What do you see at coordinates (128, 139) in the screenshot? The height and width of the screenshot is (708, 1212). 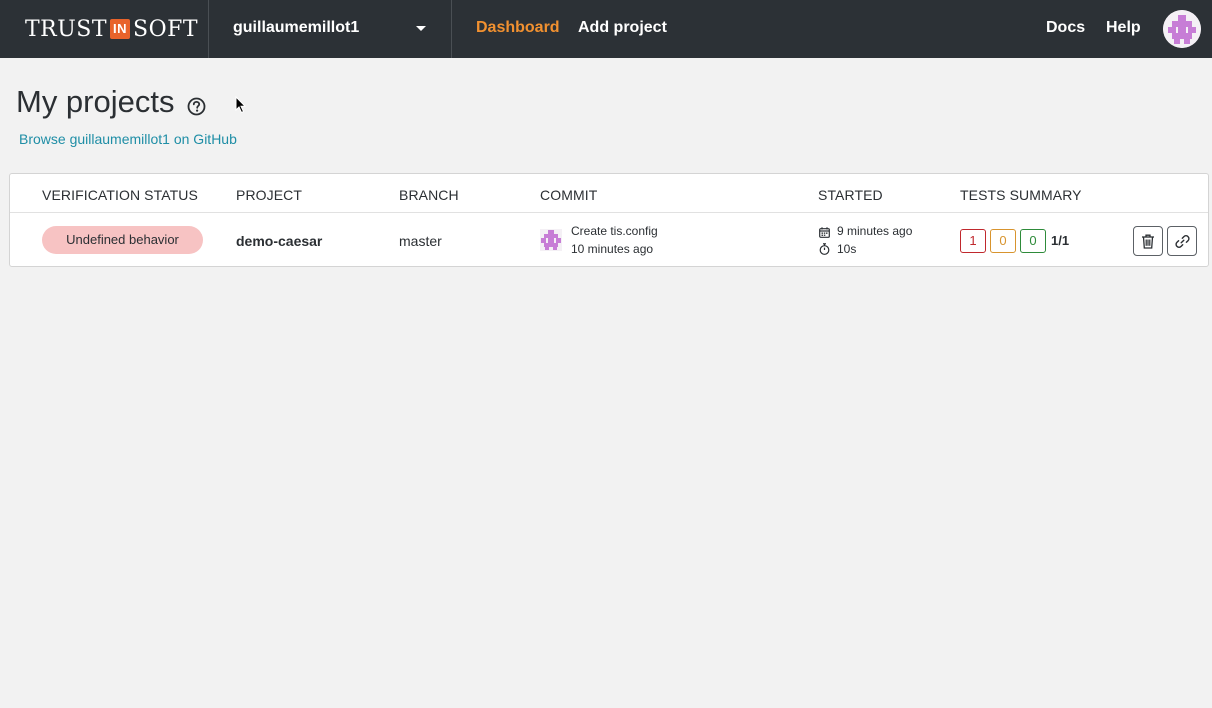 I see `browse-github-link: Browse guillaumemillot1 on GitHub` at bounding box center [128, 139].